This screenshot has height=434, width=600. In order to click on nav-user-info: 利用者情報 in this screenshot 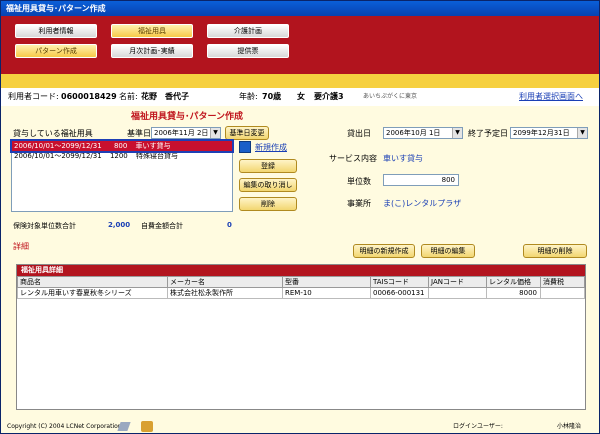, I will do `click(56, 31)`.